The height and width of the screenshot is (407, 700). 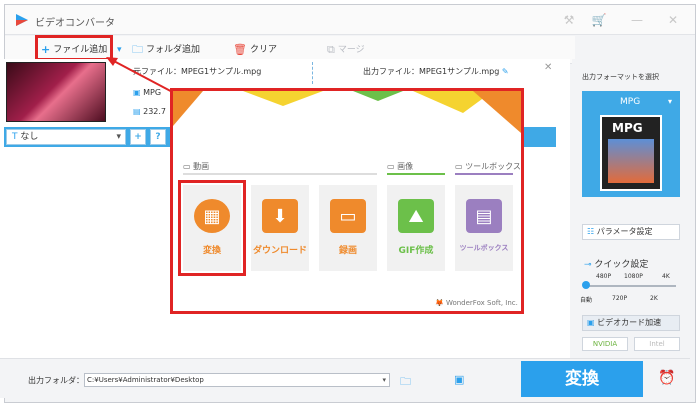 I want to click on file-size: ▤ 232.7, so click(x=149, y=111).